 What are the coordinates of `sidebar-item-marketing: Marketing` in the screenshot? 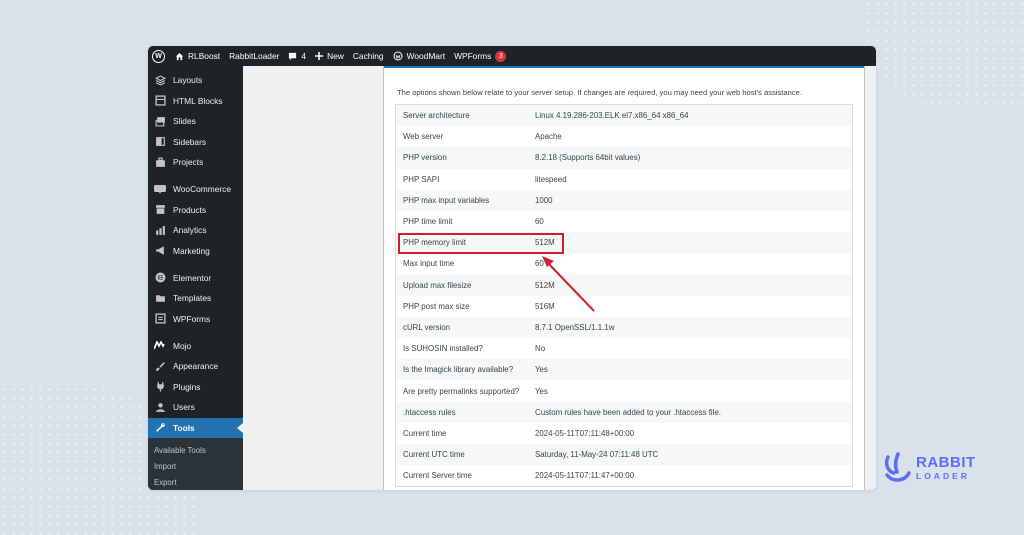 It's located at (195, 251).